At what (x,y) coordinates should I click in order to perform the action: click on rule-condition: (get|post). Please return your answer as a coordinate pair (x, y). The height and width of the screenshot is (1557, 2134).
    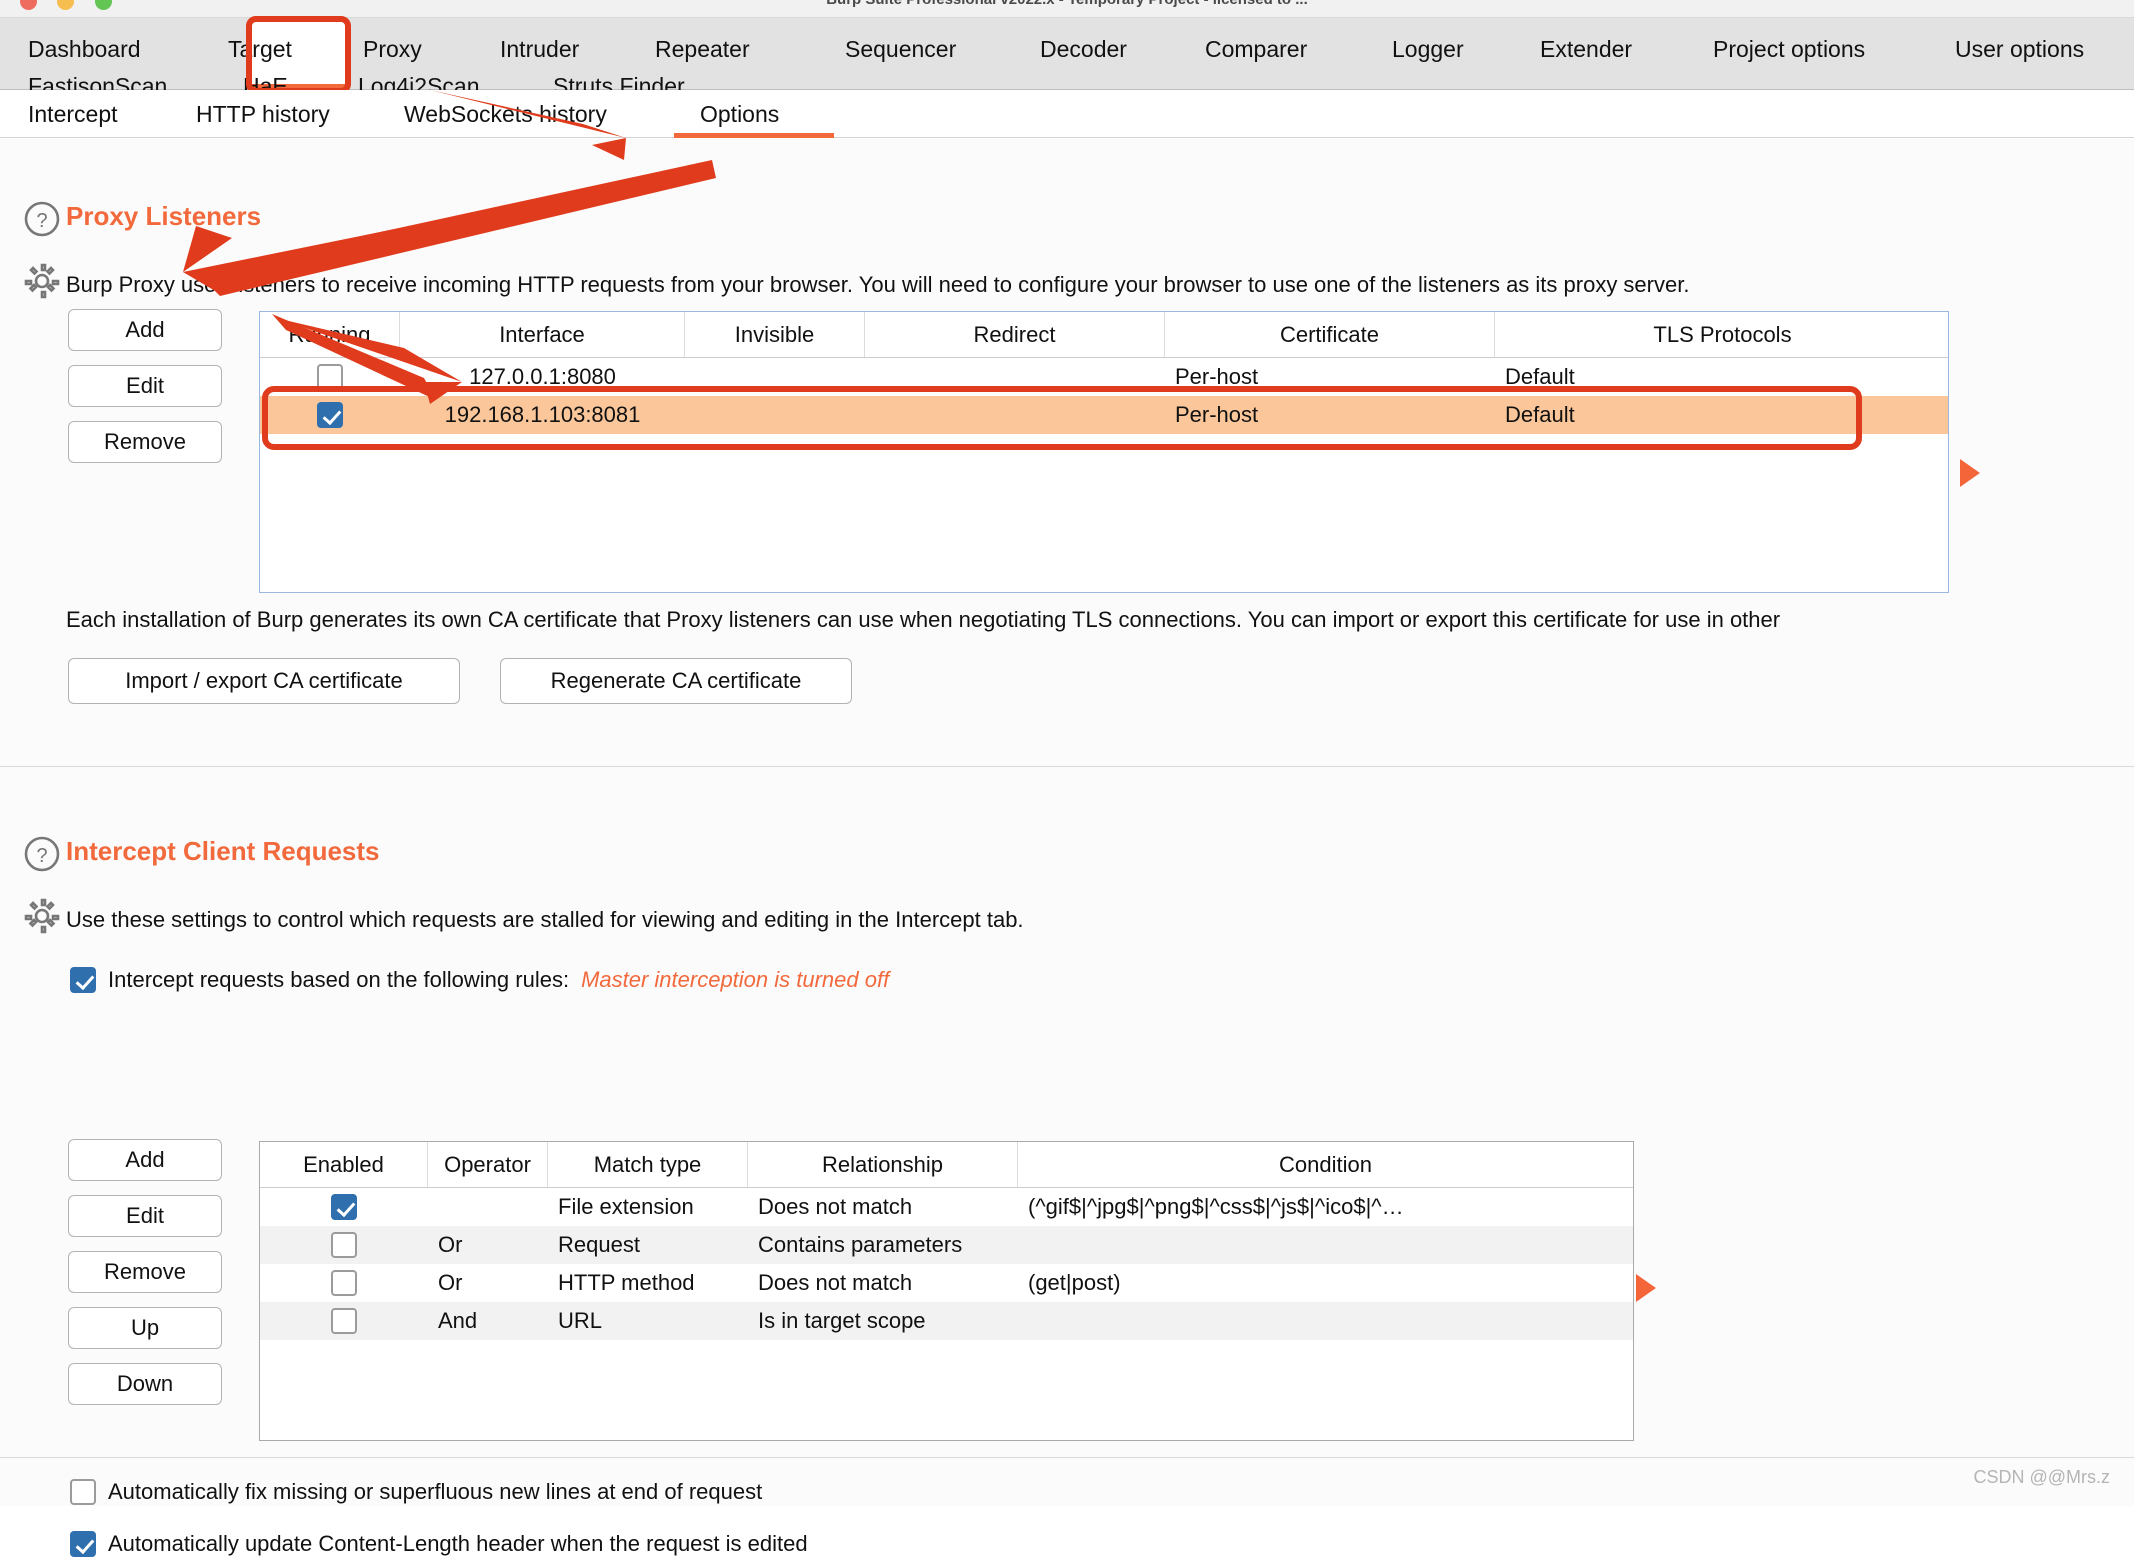
    Looking at the image, I should click on (1074, 1282).